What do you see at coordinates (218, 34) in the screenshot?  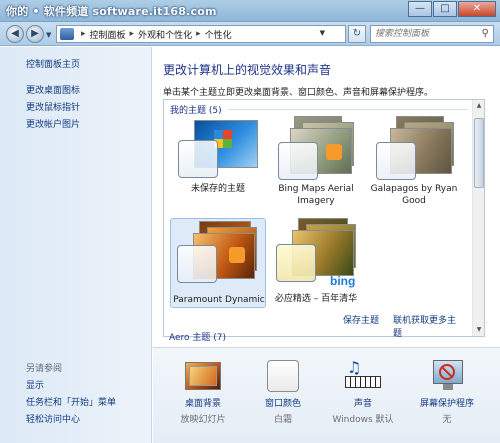 I see `breadcrumb-personalization: 个性化` at bounding box center [218, 34].